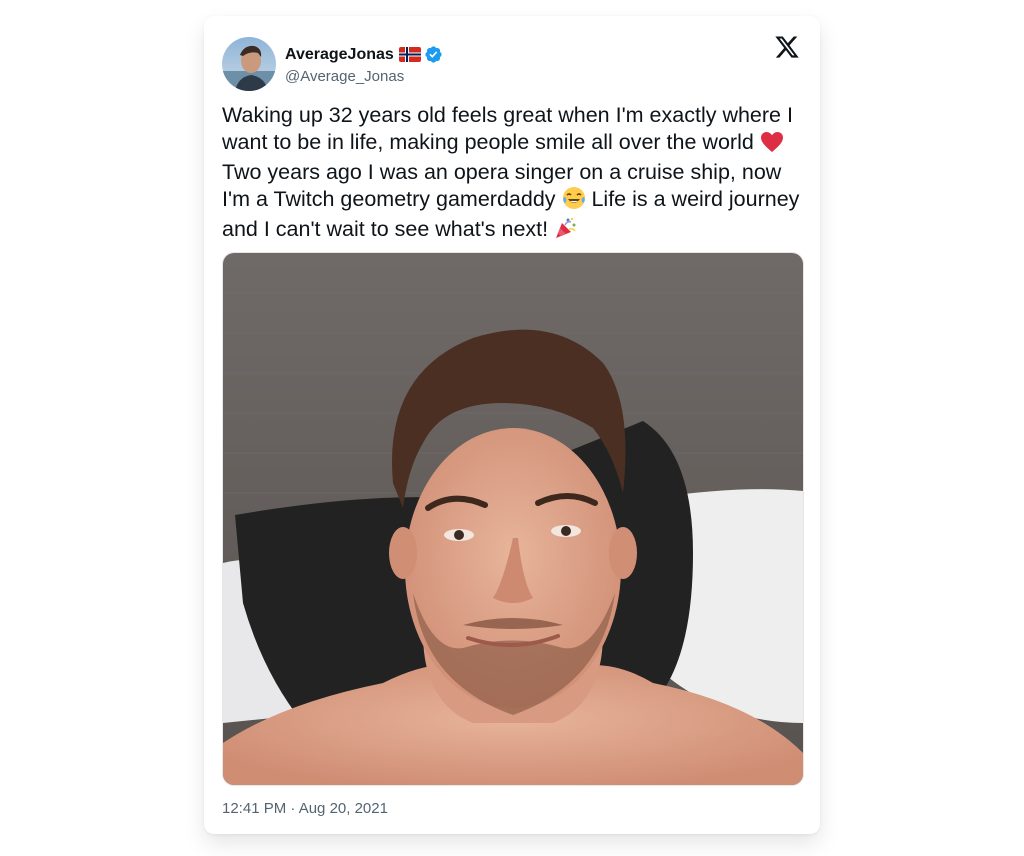 The width and height of the screenshot is (1024, 856). I want to click on tears-of-joy-icon, so click(574, 201).